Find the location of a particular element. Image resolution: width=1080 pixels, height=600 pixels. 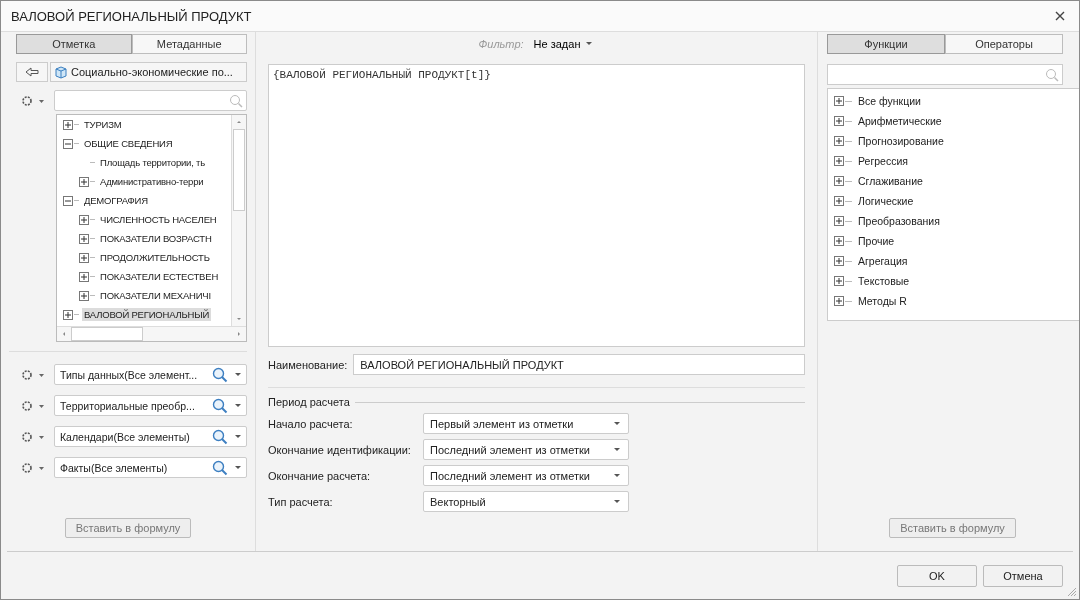

tree-item: ЧИСЛЕННОСТЬ НАСЕЛЕН is located at coordinates (158, 219).